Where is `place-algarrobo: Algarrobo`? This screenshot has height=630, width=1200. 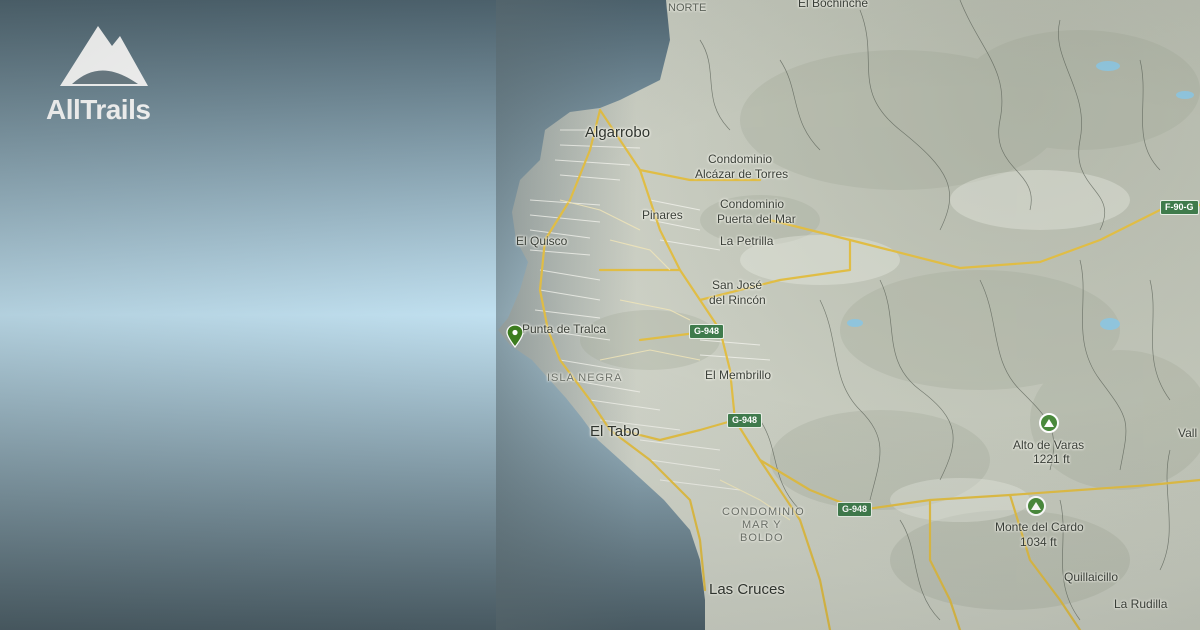 place-algarrobo: Algarrobo is located at coordinates (618, 132).